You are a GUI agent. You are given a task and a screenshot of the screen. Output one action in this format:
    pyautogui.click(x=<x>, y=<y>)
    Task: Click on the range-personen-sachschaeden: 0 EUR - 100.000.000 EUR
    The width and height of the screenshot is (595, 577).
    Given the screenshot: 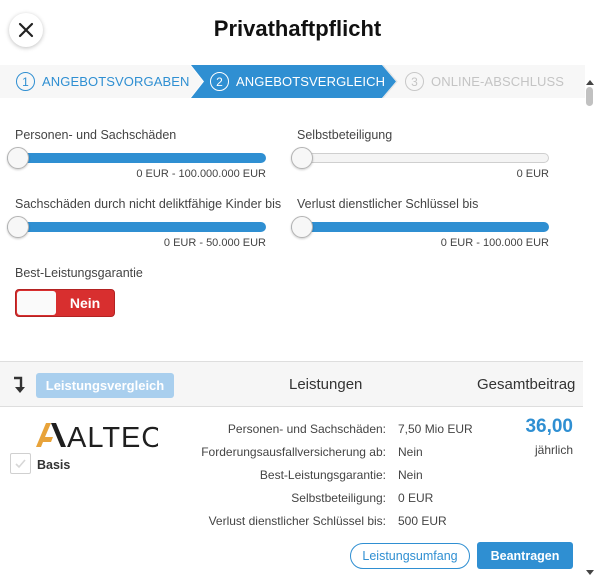 What is the action you would take?
    pyautogui.click(x=201, y=174)
    